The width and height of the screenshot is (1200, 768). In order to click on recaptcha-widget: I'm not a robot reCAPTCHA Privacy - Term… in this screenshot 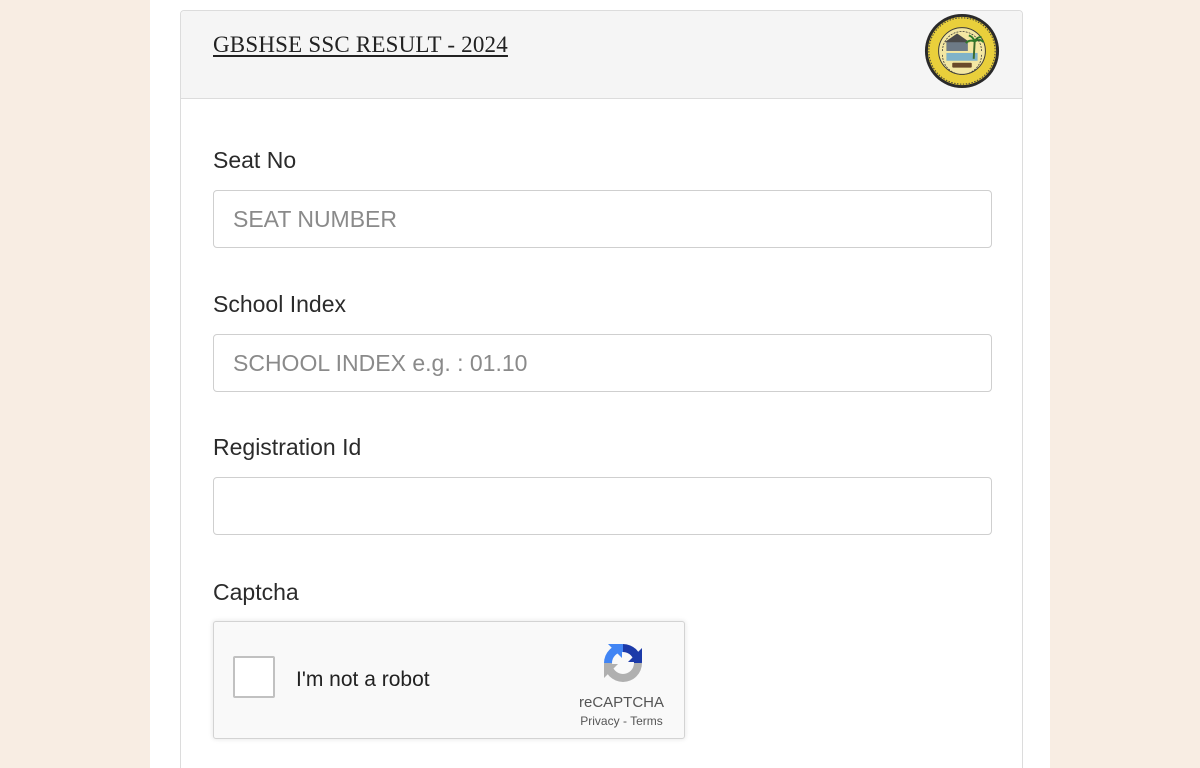, I will do `click(449, 680)`.